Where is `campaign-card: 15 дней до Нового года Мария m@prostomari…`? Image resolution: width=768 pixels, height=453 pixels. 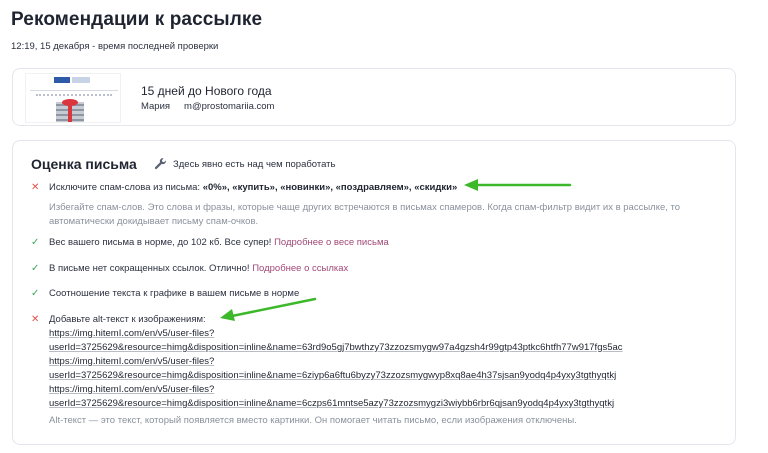 campaign-card: 15 дней до Нового года Мария m@prostomari… is located at coordinates (374, 97).